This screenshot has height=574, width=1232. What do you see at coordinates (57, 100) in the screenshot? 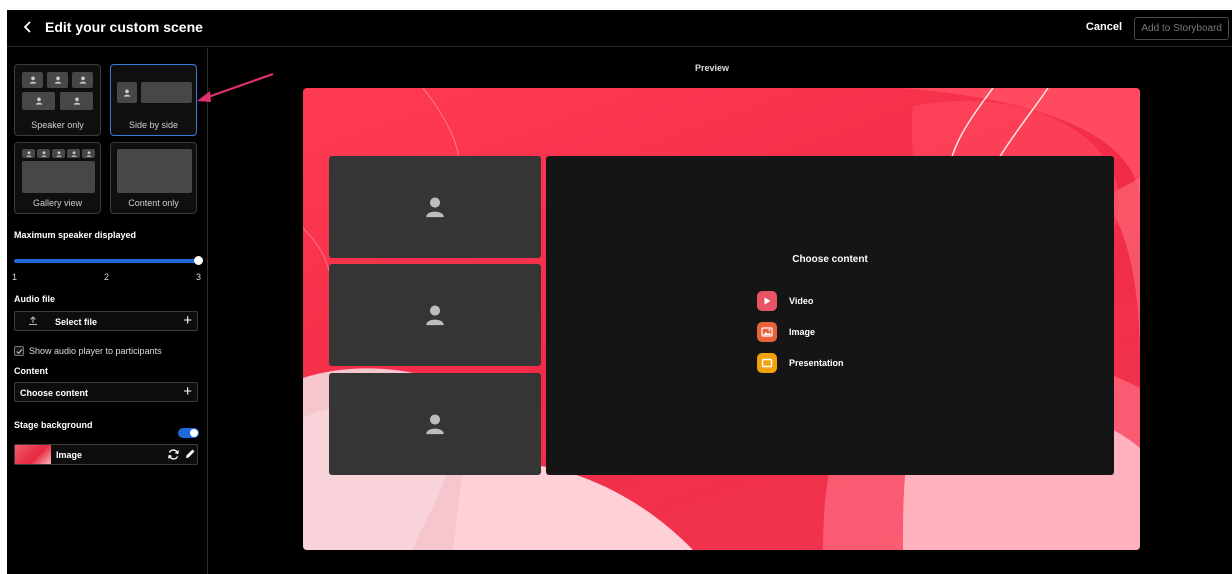
I see `layout-speaker-only: Speaker only` at bounding box center [57, 100].